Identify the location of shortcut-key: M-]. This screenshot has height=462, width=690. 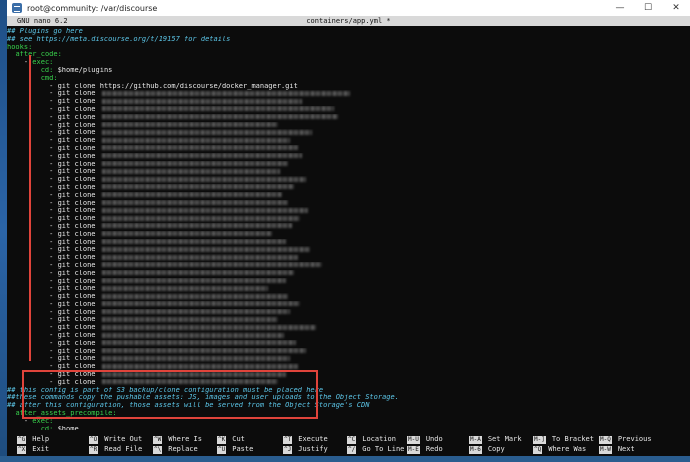
(539, 439).